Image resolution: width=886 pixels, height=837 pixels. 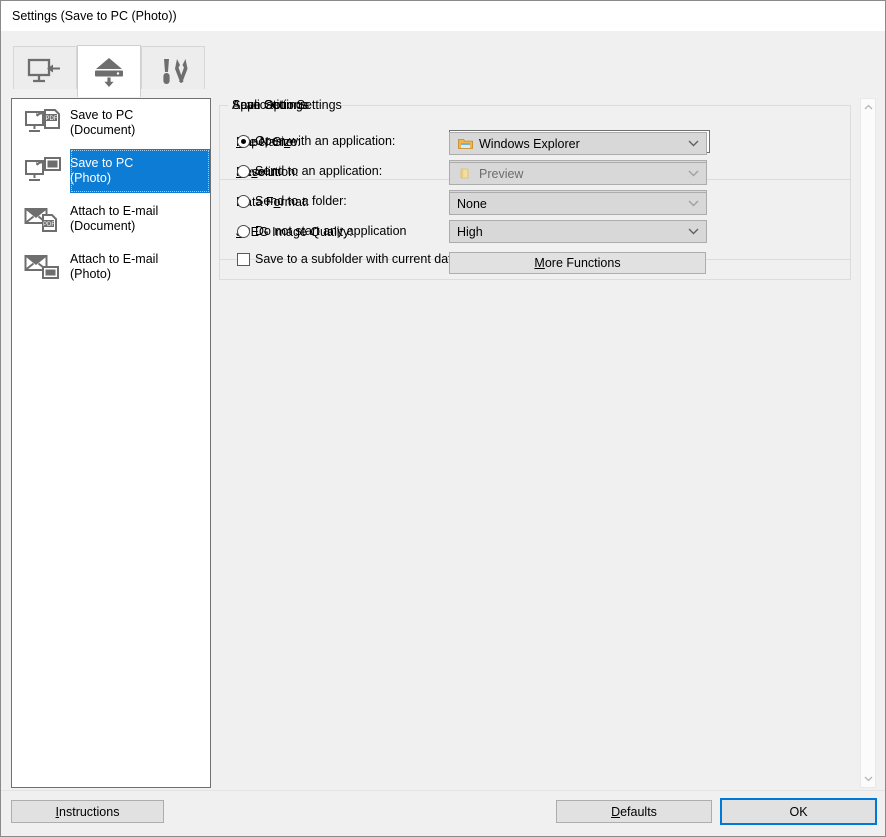 What do you see at coordinates (529, 143) in the screenshot?
I see `open-with-application-value: Windows Explorer` at bounding box center [529, 143].